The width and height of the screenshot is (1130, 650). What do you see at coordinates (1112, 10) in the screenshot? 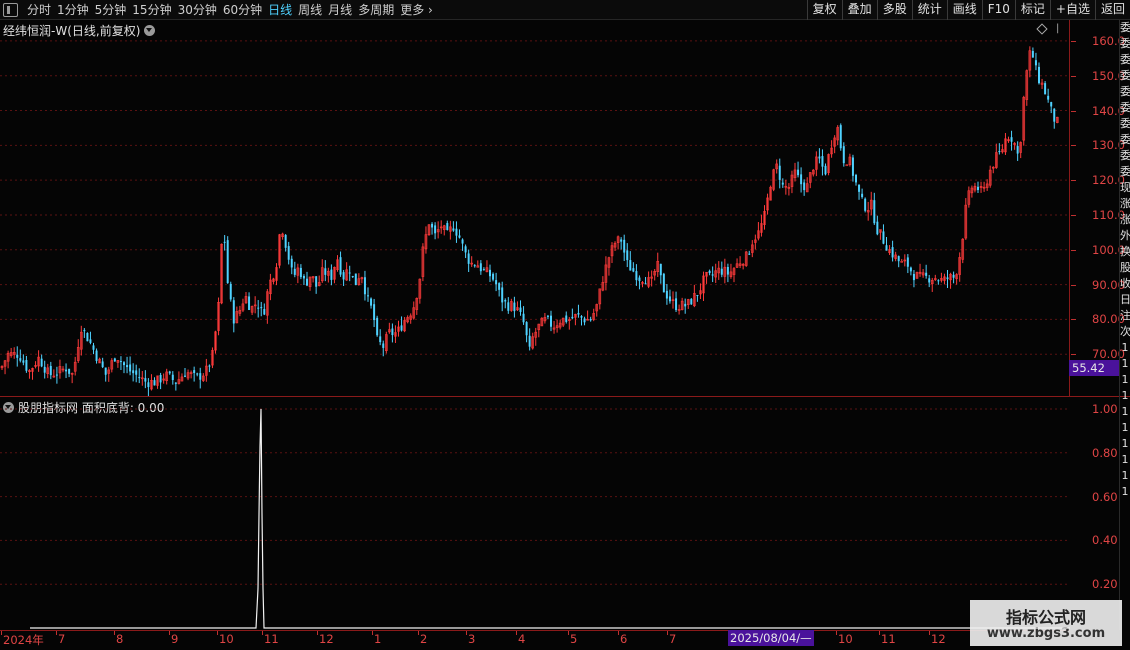
I see `toolbar-button: 返回` at bounding box center [1112, 10].